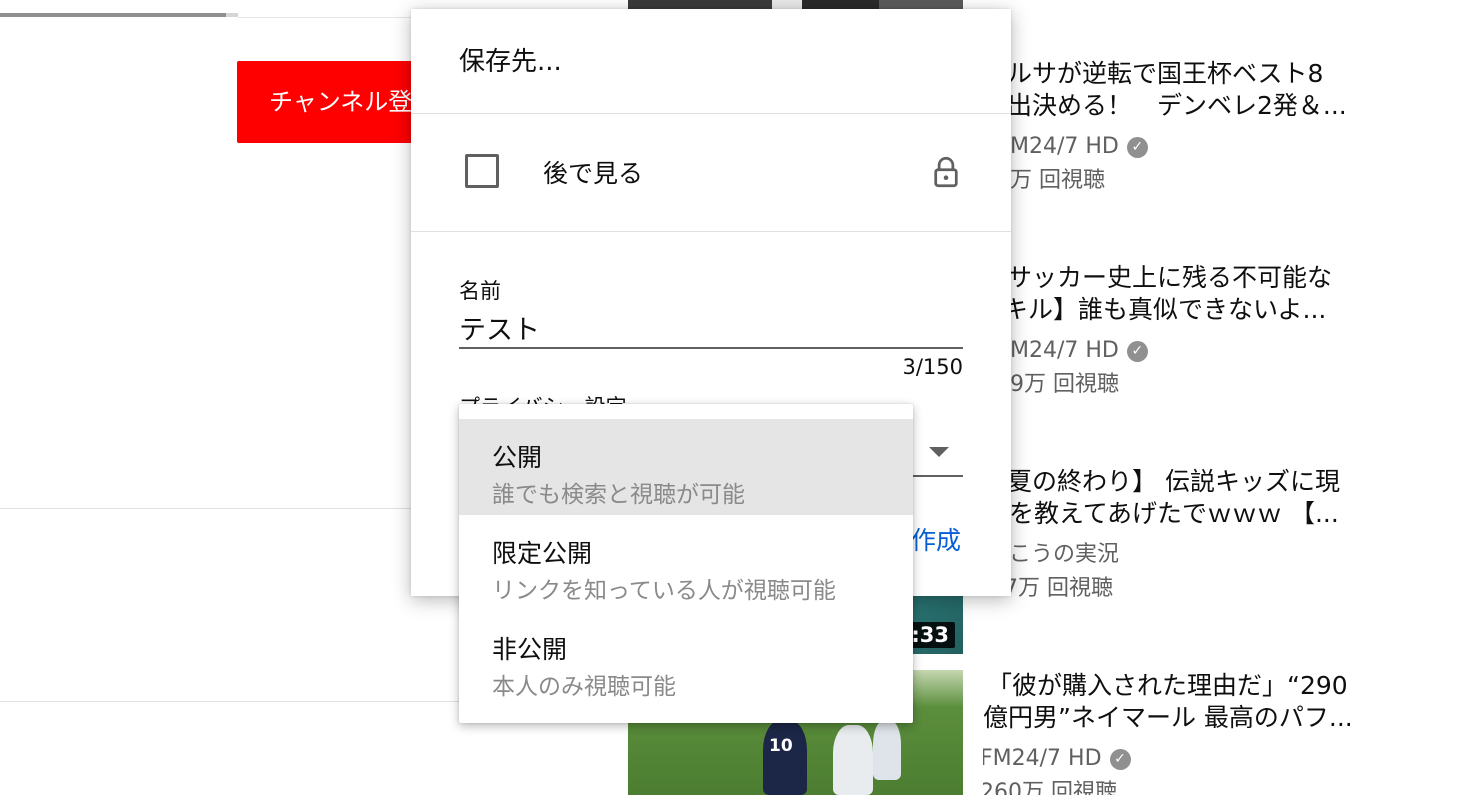 The height and width of the screenshot is (795, 1479). I want to click on video-title: 夏の終わり】 伝説キッズに現, so click(1207, 482).